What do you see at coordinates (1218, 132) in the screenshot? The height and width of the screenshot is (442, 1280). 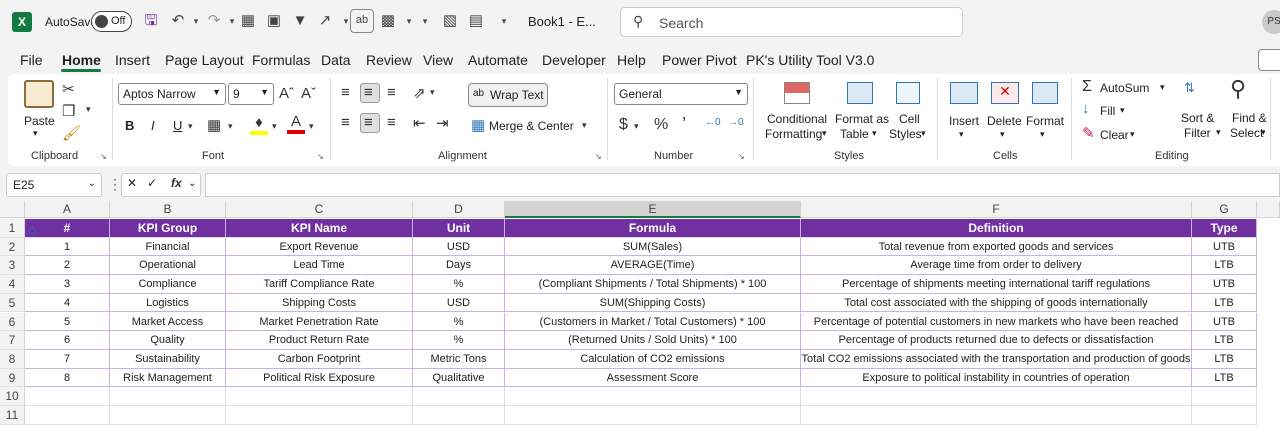 I see `sort-filter-dropdown-icon: ▾` at bounding box center [1218, 132].